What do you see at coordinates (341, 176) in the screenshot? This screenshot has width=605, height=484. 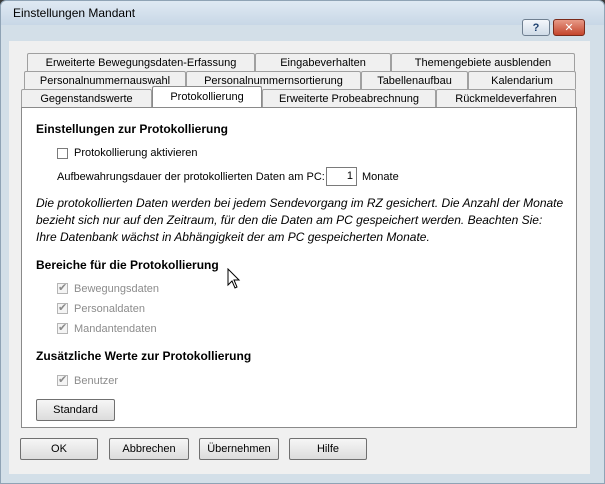 I see `retention-months-input: 1` at bounding box center [341, 176].